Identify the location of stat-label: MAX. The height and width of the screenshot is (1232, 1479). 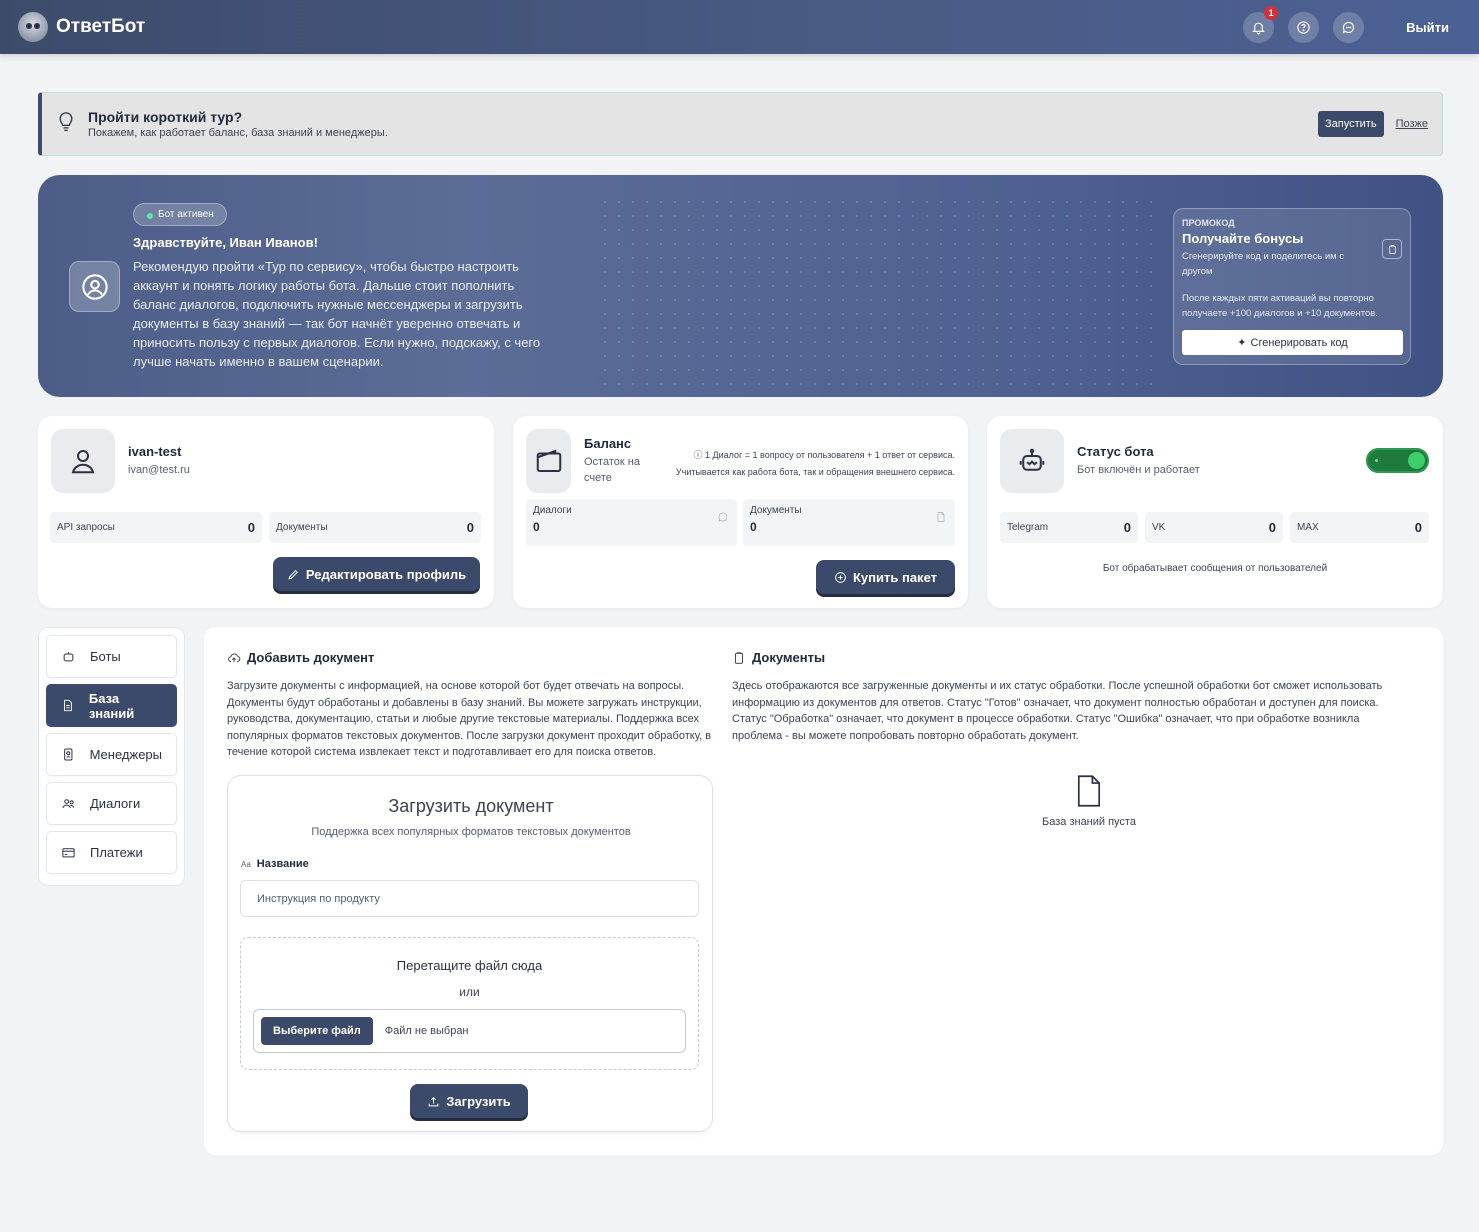
(1308, 527).